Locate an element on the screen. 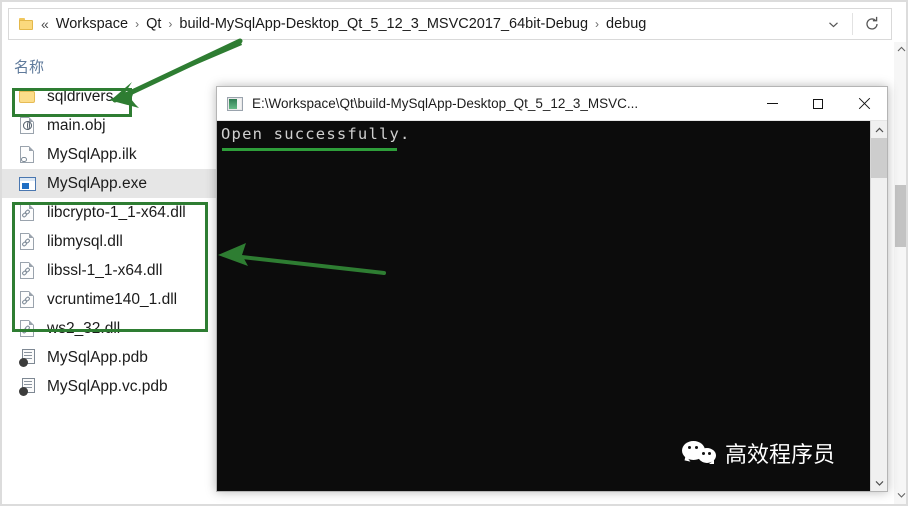  list-item: MySqlApp.vc.pdb is located at coordinates (120, 386).